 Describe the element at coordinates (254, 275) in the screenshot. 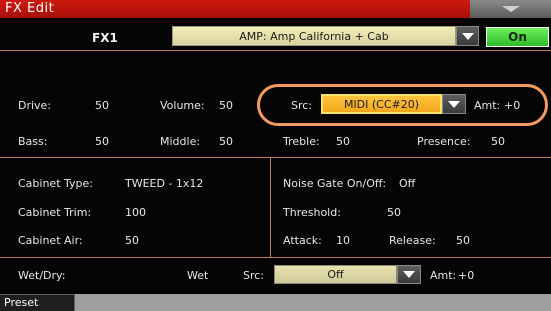

I see `wetdry-src-label: Src:` at that location.